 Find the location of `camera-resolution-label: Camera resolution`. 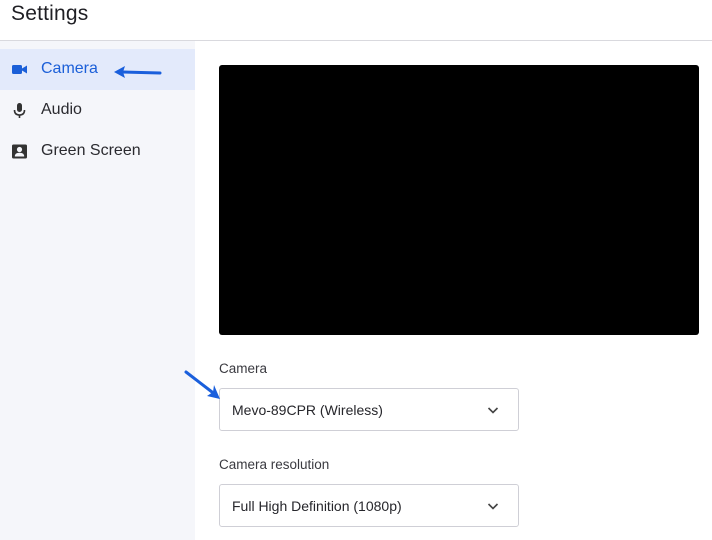

camera-resolution-label: Camera resolution is located at coordinates (274, 464).